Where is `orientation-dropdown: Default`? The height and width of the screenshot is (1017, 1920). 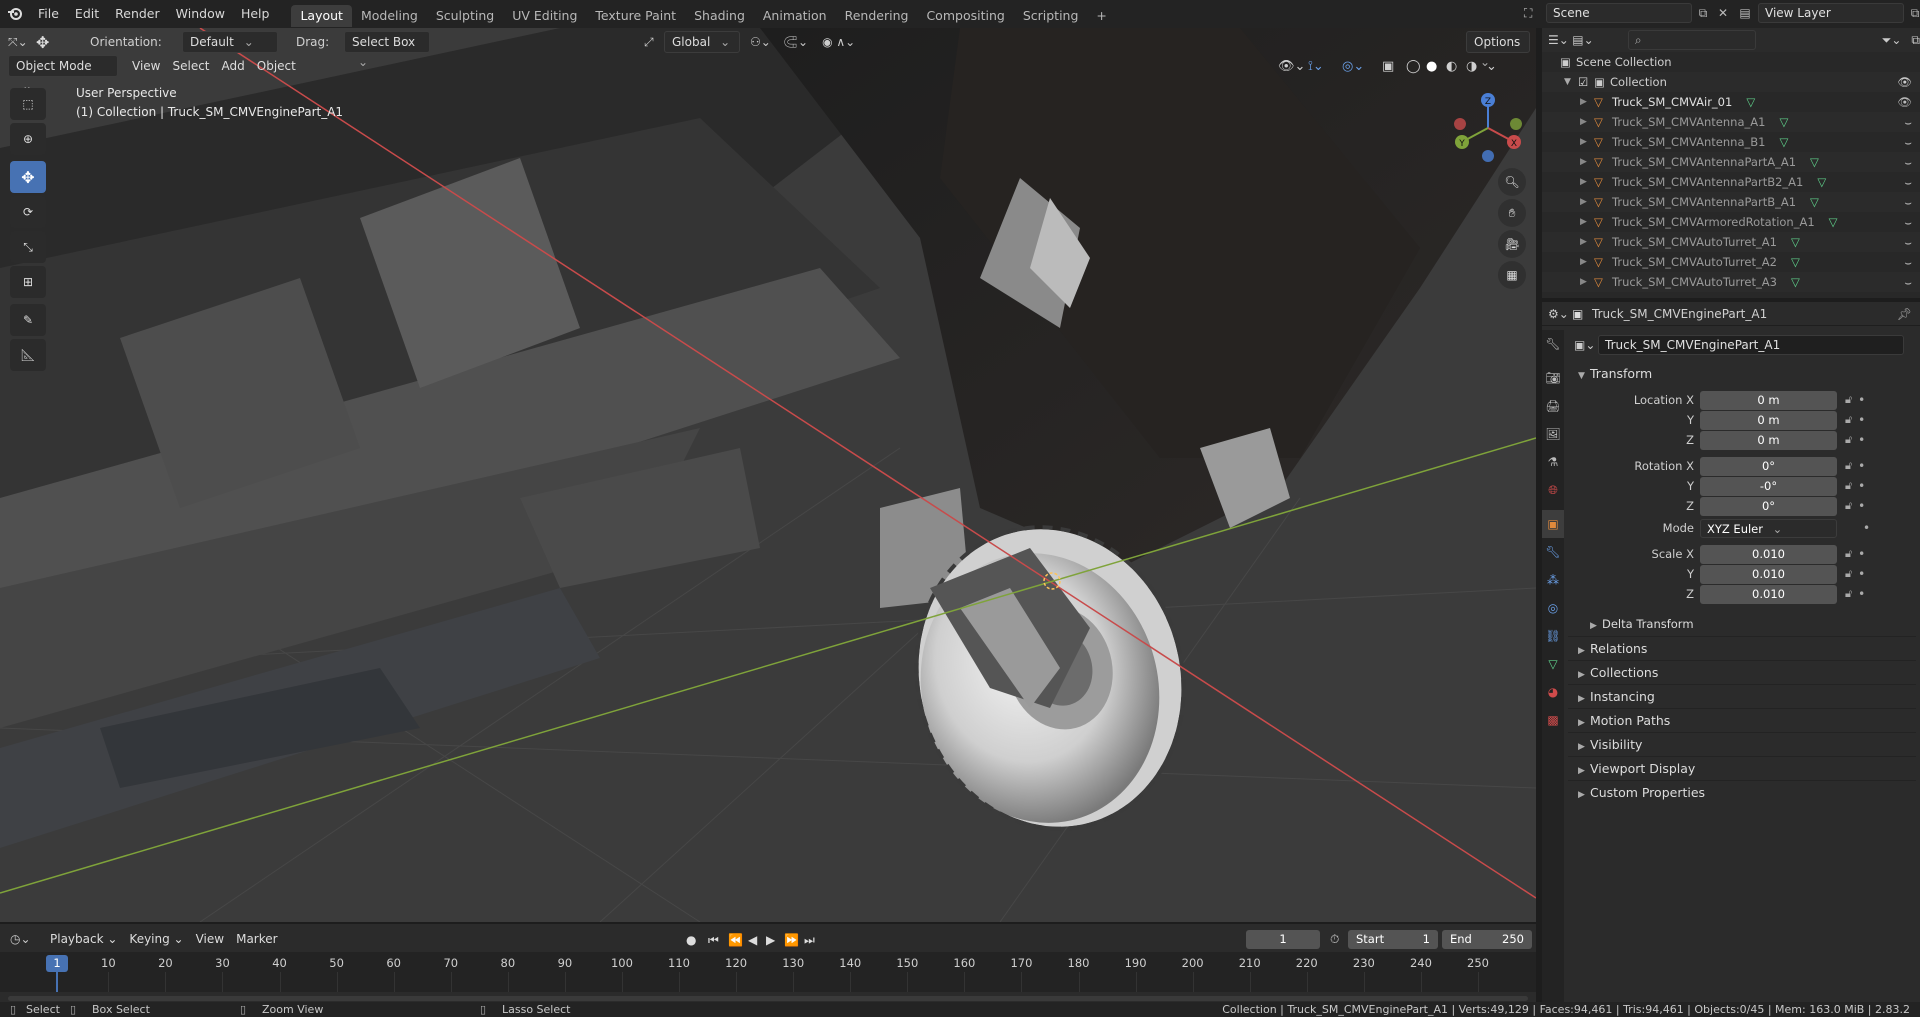
orientation-dropdown: Default is located at coordinates (230, 42).